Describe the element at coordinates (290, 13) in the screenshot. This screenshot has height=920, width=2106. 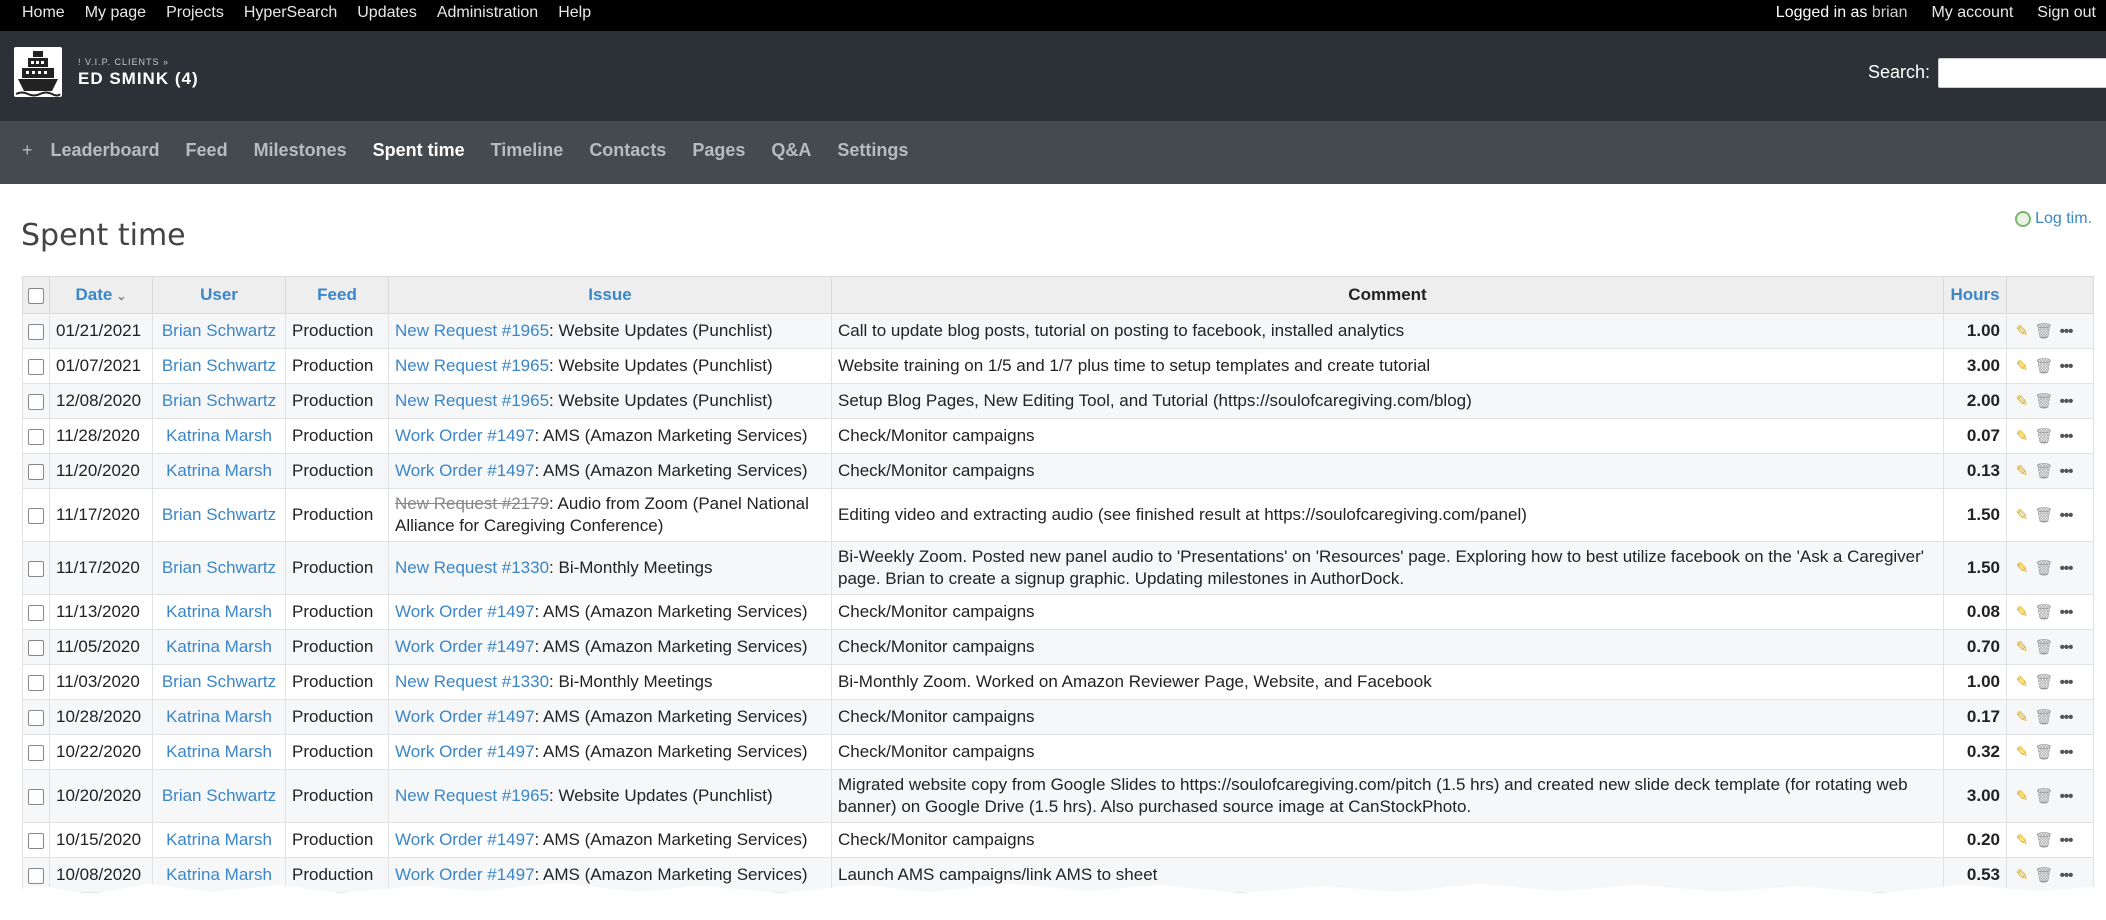
I see `top-menu-hypersearch: HyperSearch` at that location.